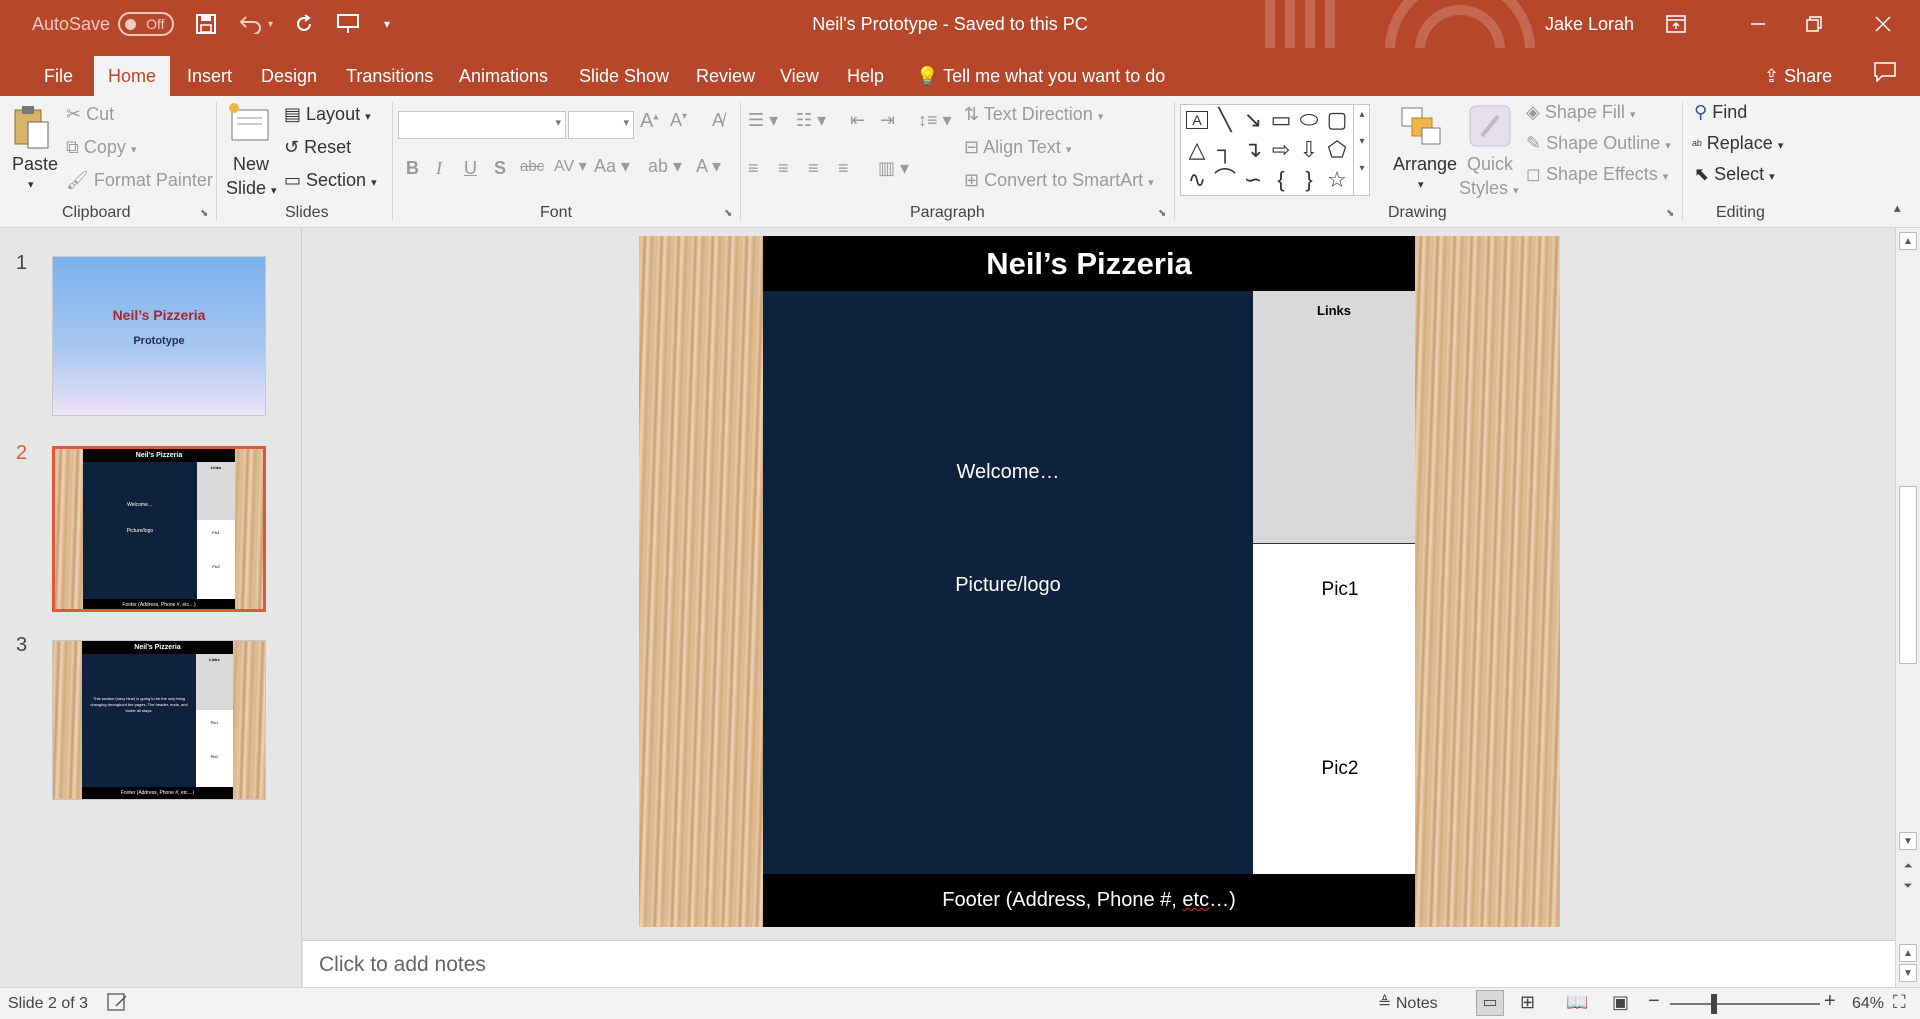 This screenshot has width=1920, height=1019. I want to click on notes-pane: Click to add notes, so click(1099, 963).